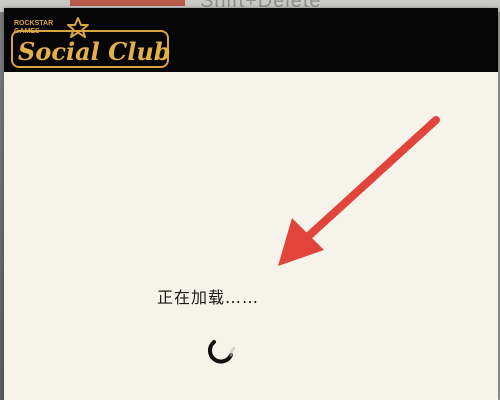 The height and width of the screenshot is (400, 500). Describe the element at coordinates (127, 3) in the screenshot. I see `background-red-tab` at that location.